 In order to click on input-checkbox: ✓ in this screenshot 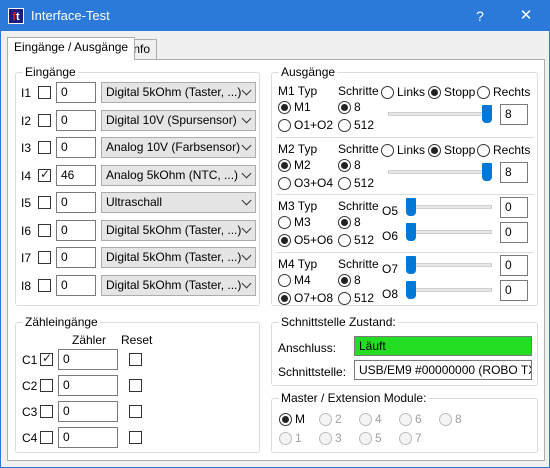, I will do `click(44, 174)`.